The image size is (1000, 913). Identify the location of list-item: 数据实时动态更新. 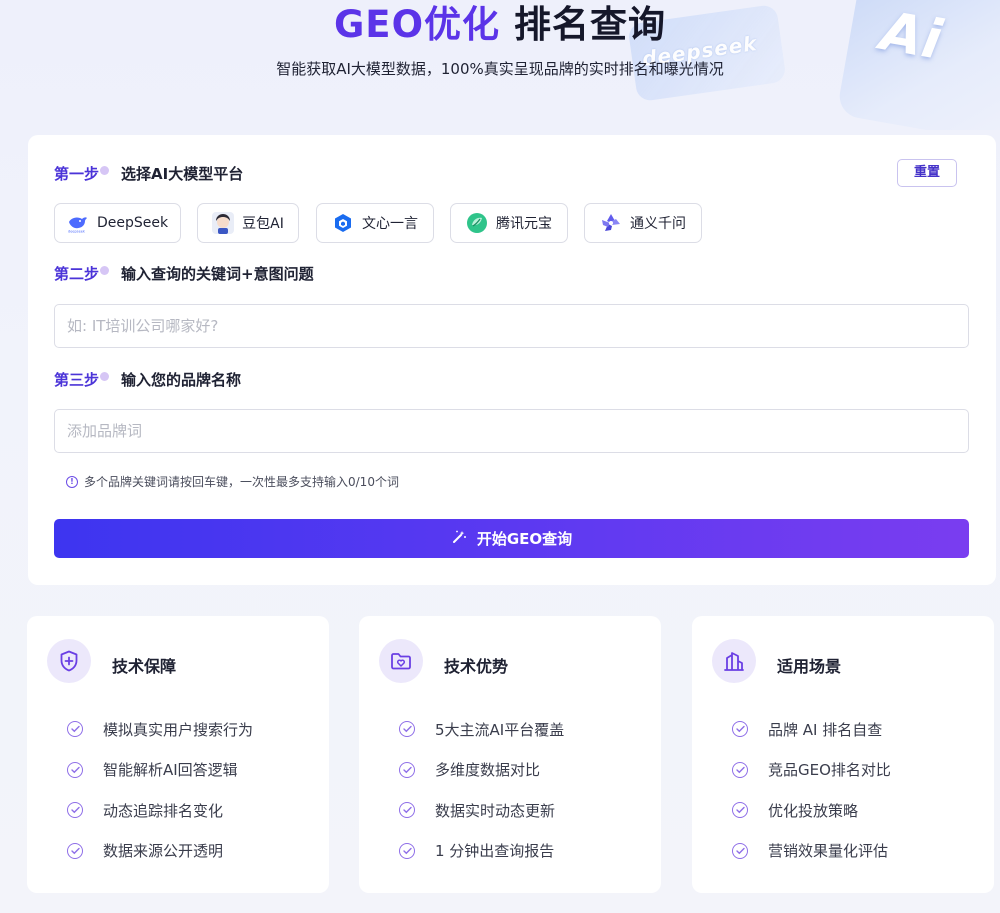
(481, 810).